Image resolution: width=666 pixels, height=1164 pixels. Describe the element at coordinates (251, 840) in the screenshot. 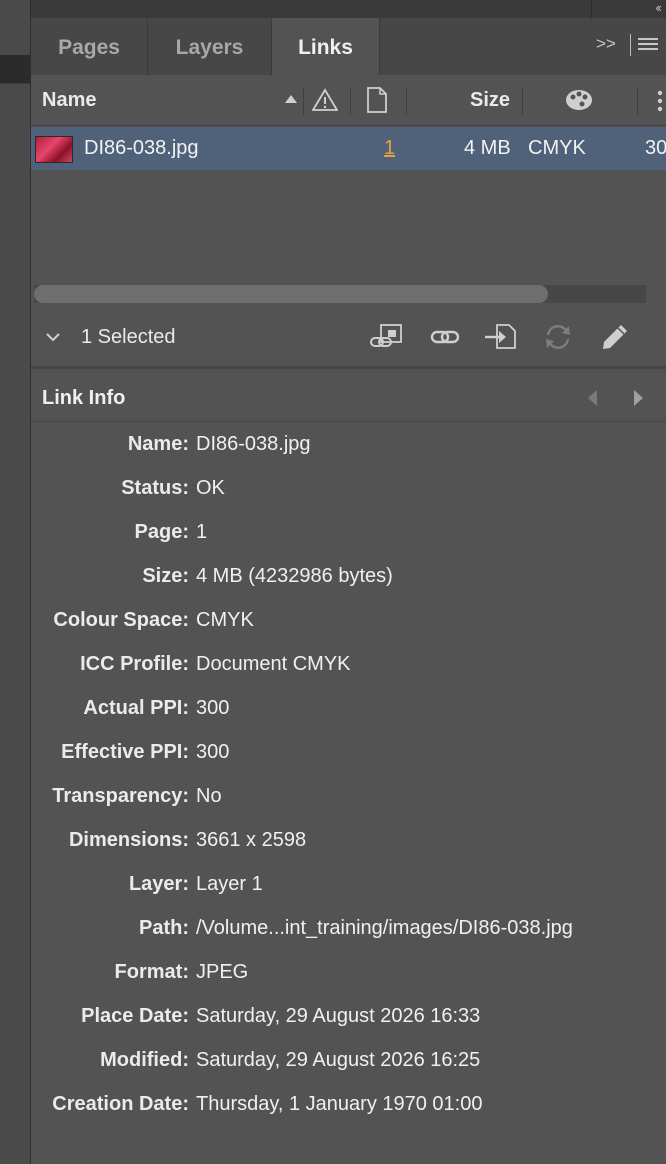

I see `info-value: 3661 x 2598` at that location.